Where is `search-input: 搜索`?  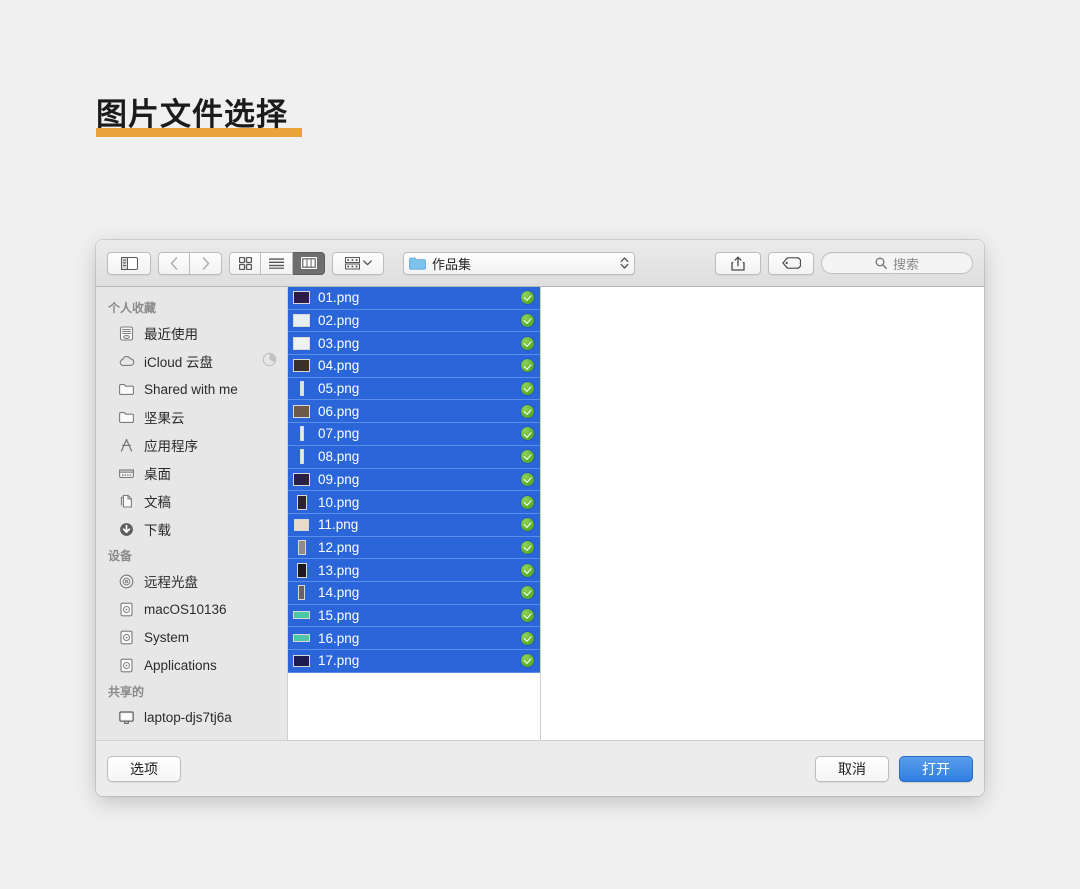
search-input: 搜索 is located at coordinates (897, 263).